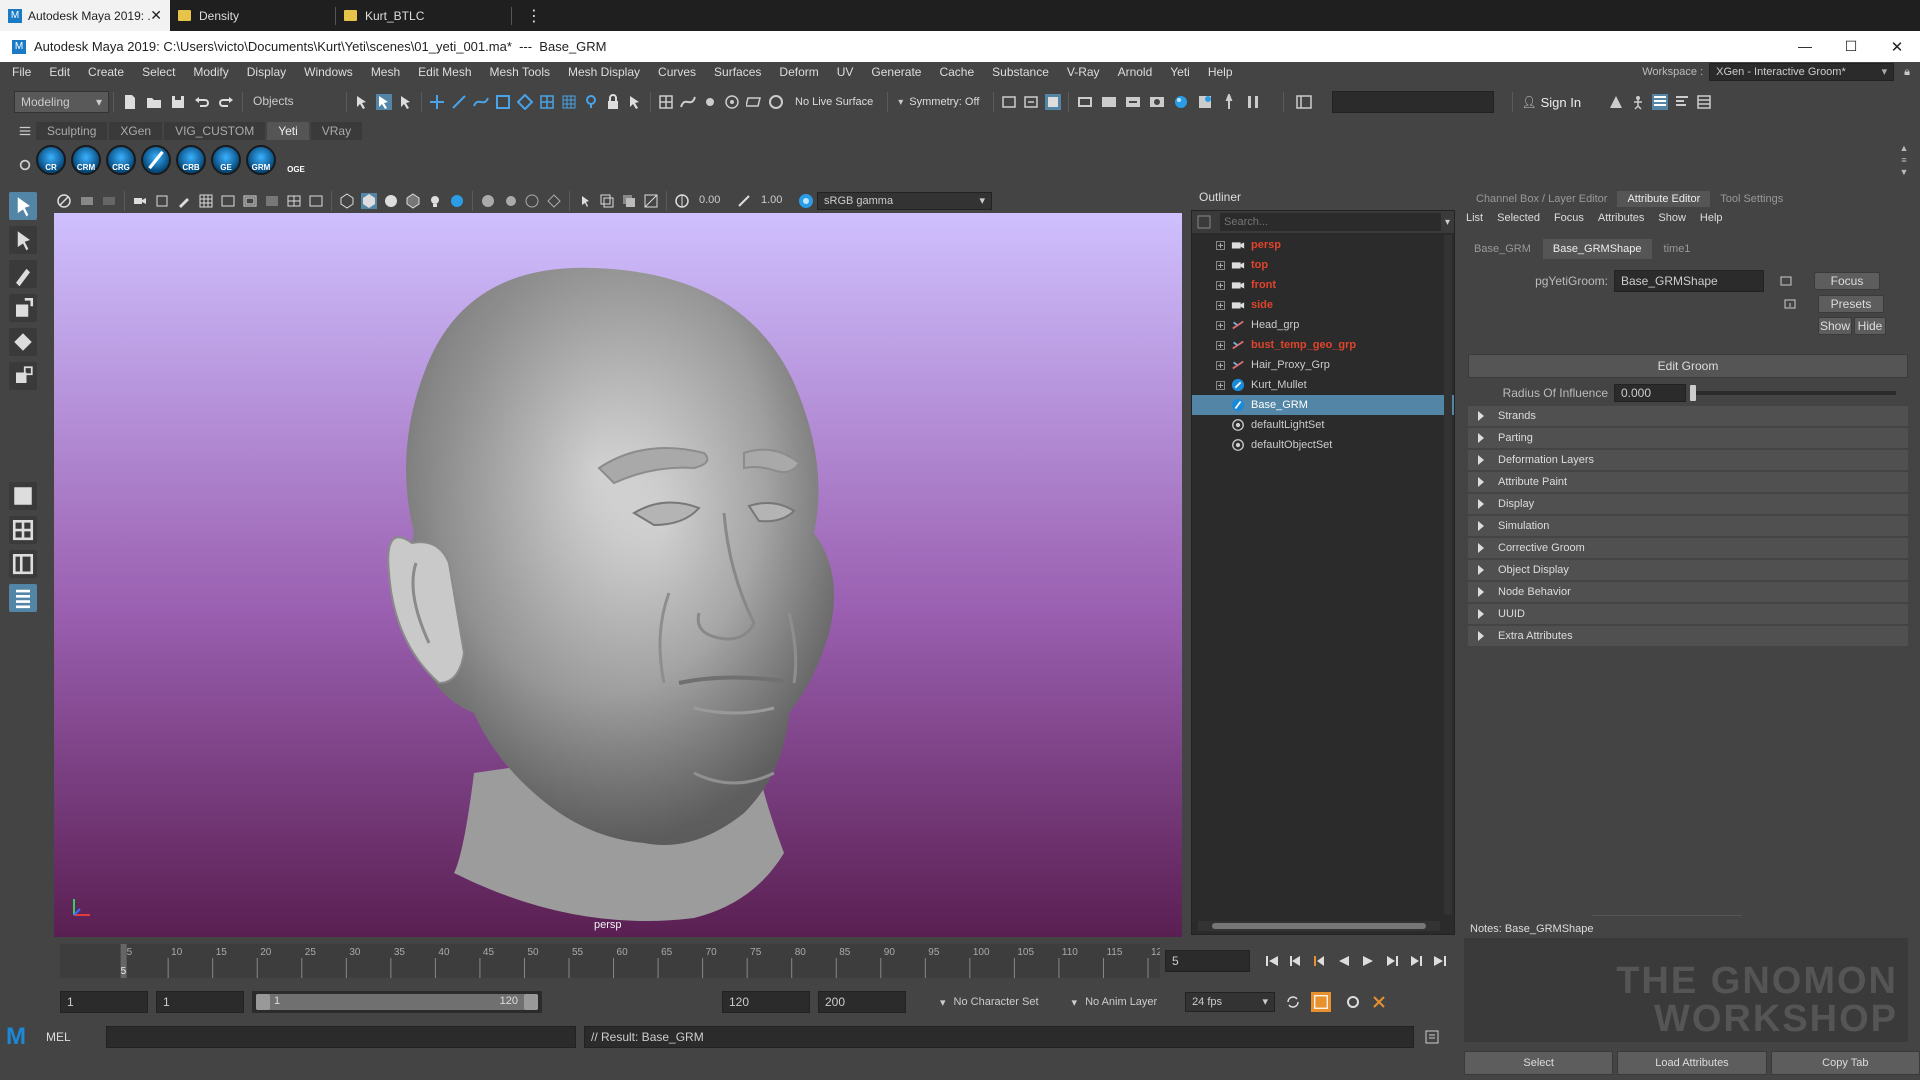 This screenshot has width=1920, height=1080. What do you see at coordinates (1181, 102) in the screenshot?
I see `hypershade-icon` at bounding box center [1181, 102].